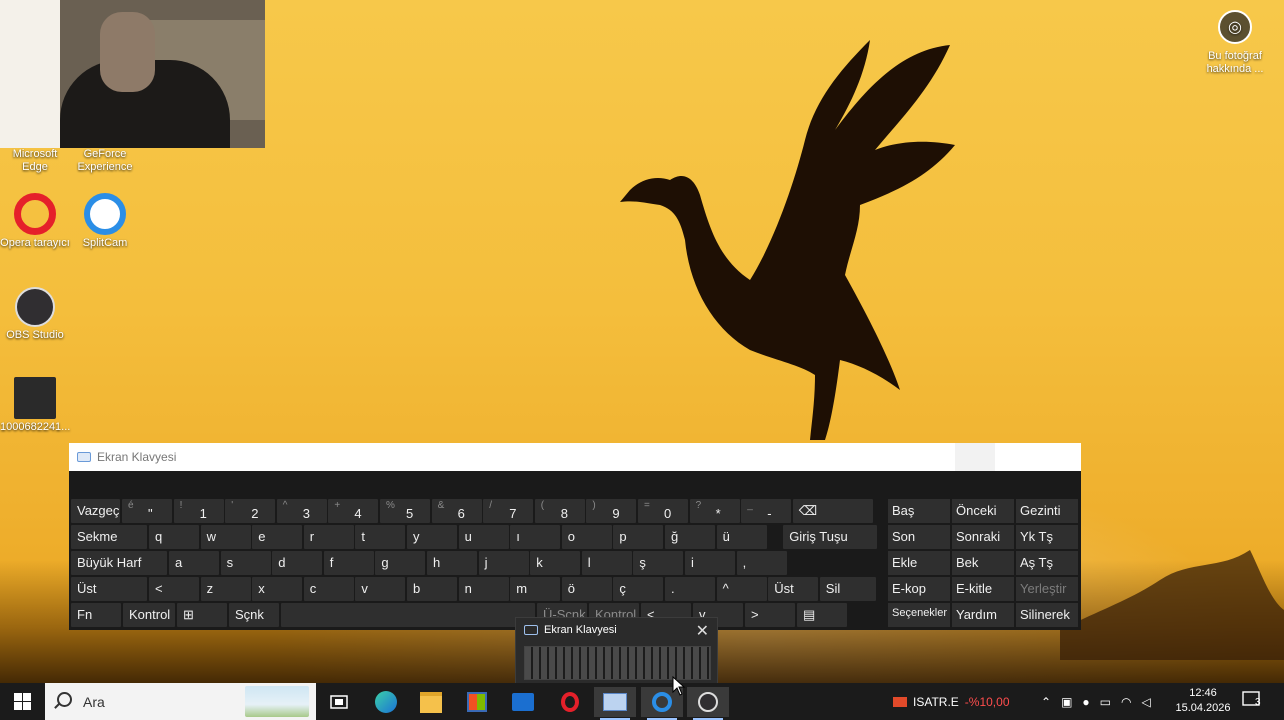  Describe the element at coordinates (1105, 702) in the screenshot. I see `battery-icon: ▭` at that location.